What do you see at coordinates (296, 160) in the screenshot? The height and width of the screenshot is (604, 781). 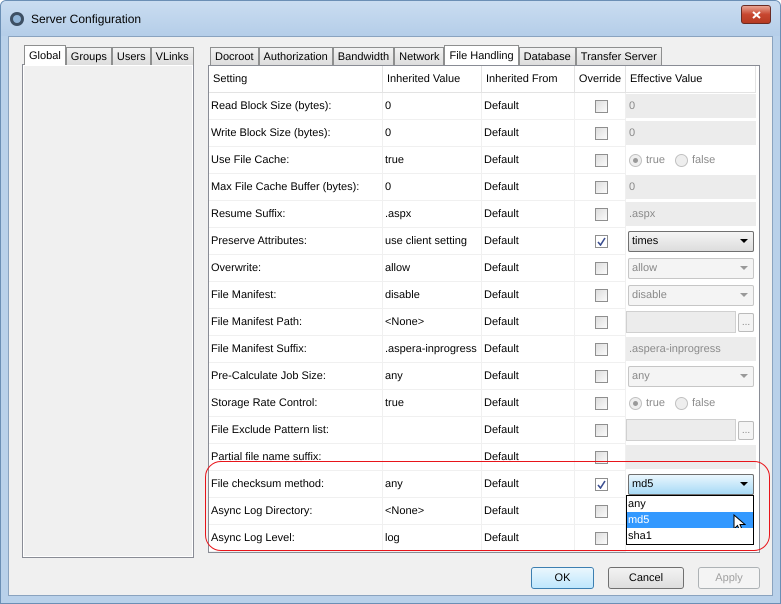 I see `setting-name-cell: Use File Cache:` at bounding box center [296, 160].